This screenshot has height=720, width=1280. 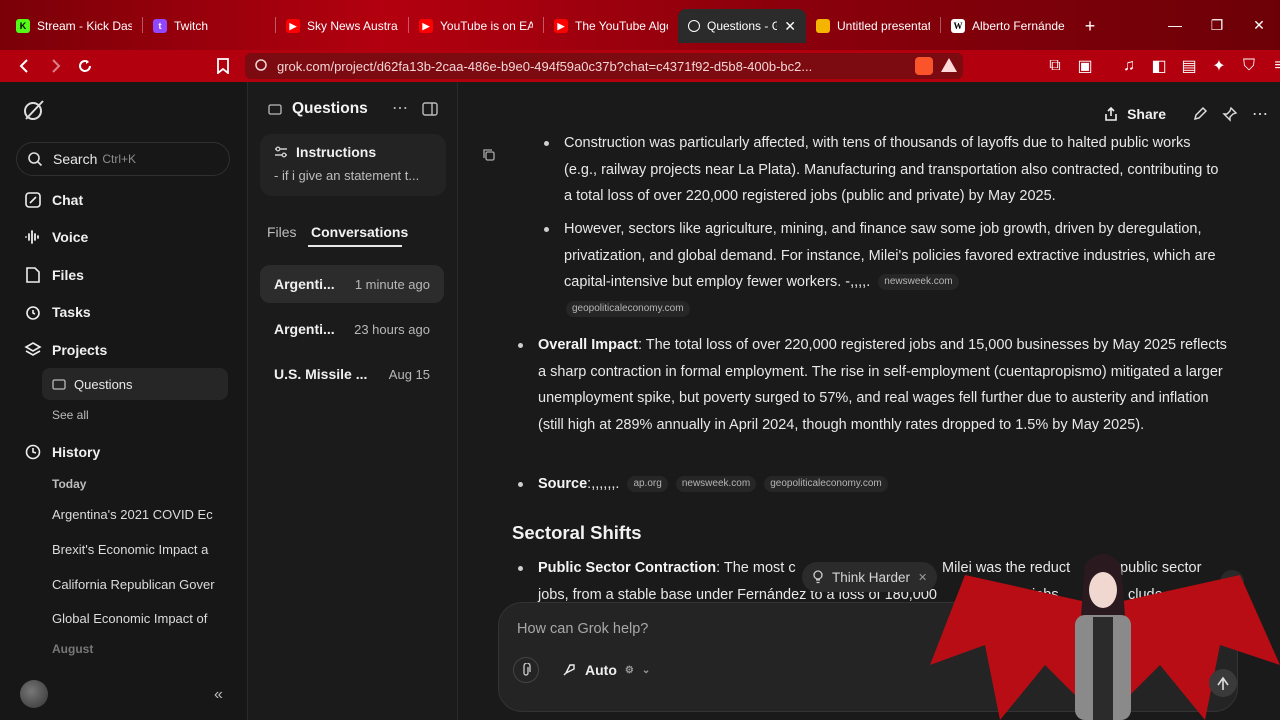 I want to click on vpn-shield-icon: ⛉, so click(x=1249, y=66).